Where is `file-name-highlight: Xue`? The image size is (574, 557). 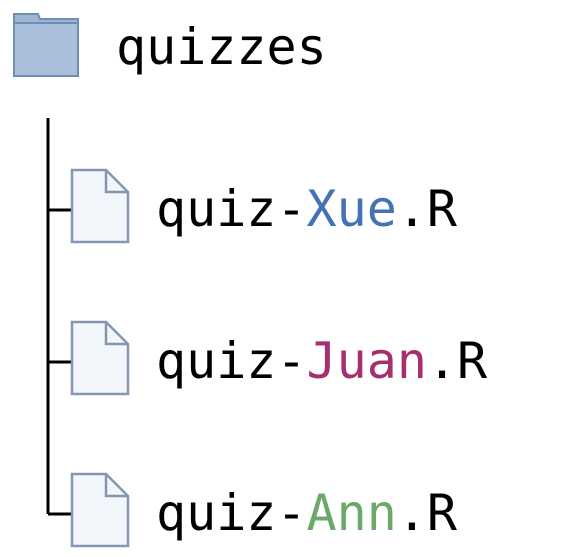
file-name-highlight: Xue is located at coordinates (351, 209).